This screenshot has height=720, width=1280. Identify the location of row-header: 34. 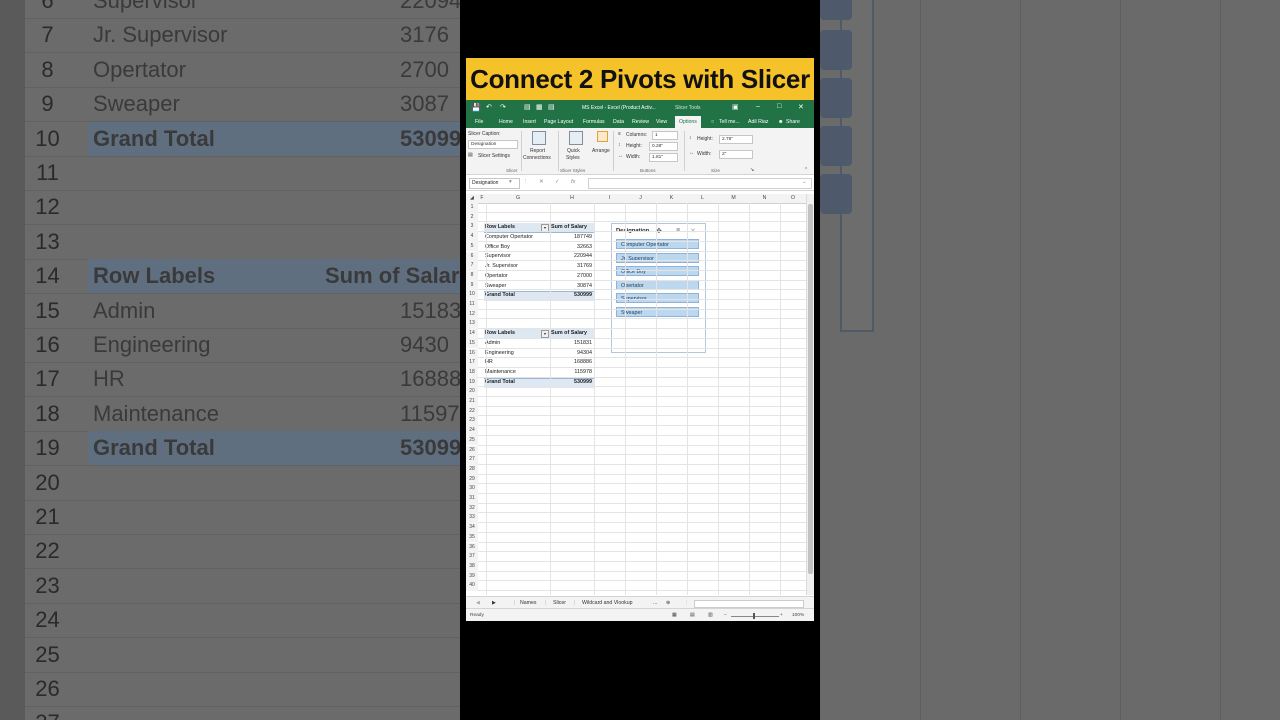
(472, 528).